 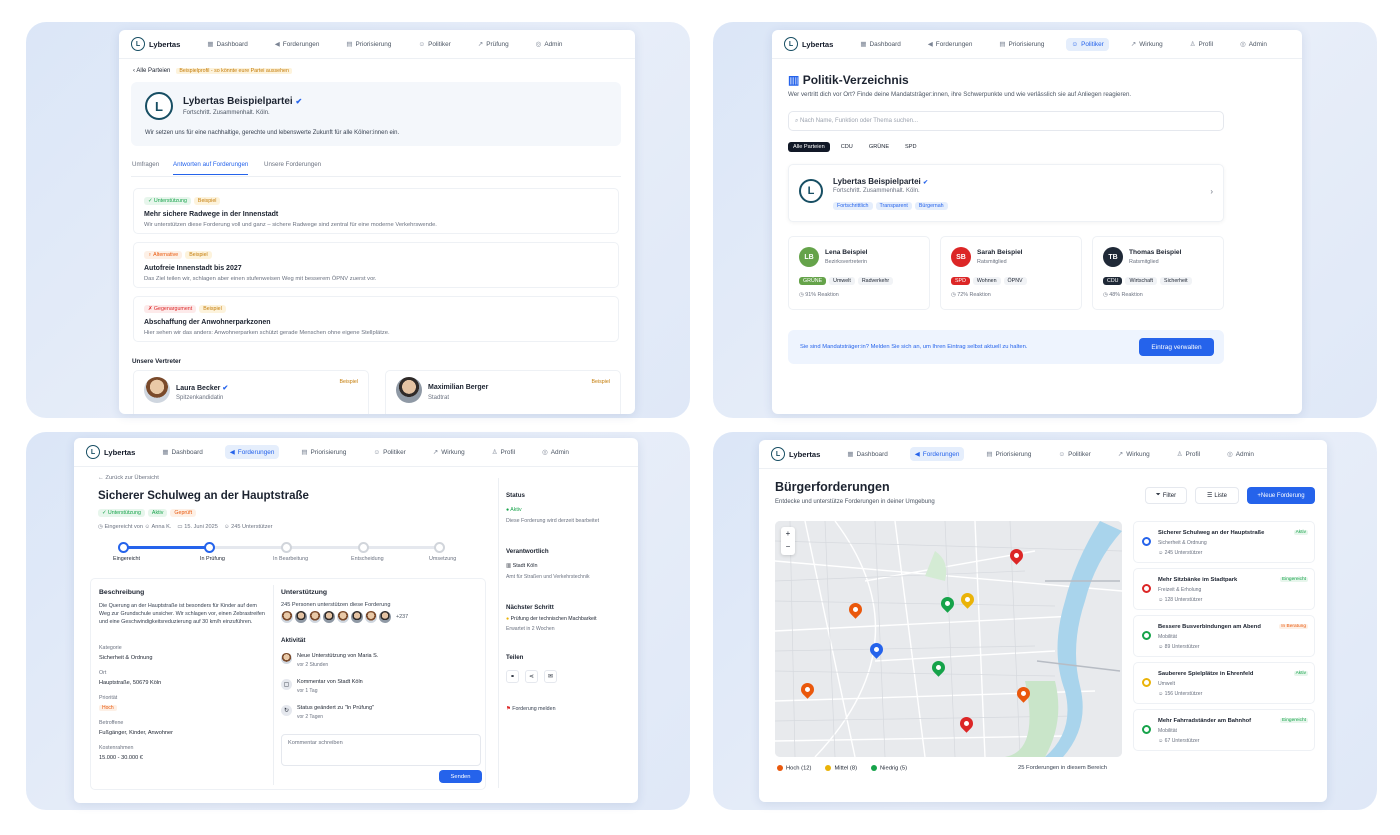 What do you see at coordinates (1062, 768) in the screenshot?
I see `total-count: 25 Forderungen in diesem Bereich` at bounding box center [1062, 768].